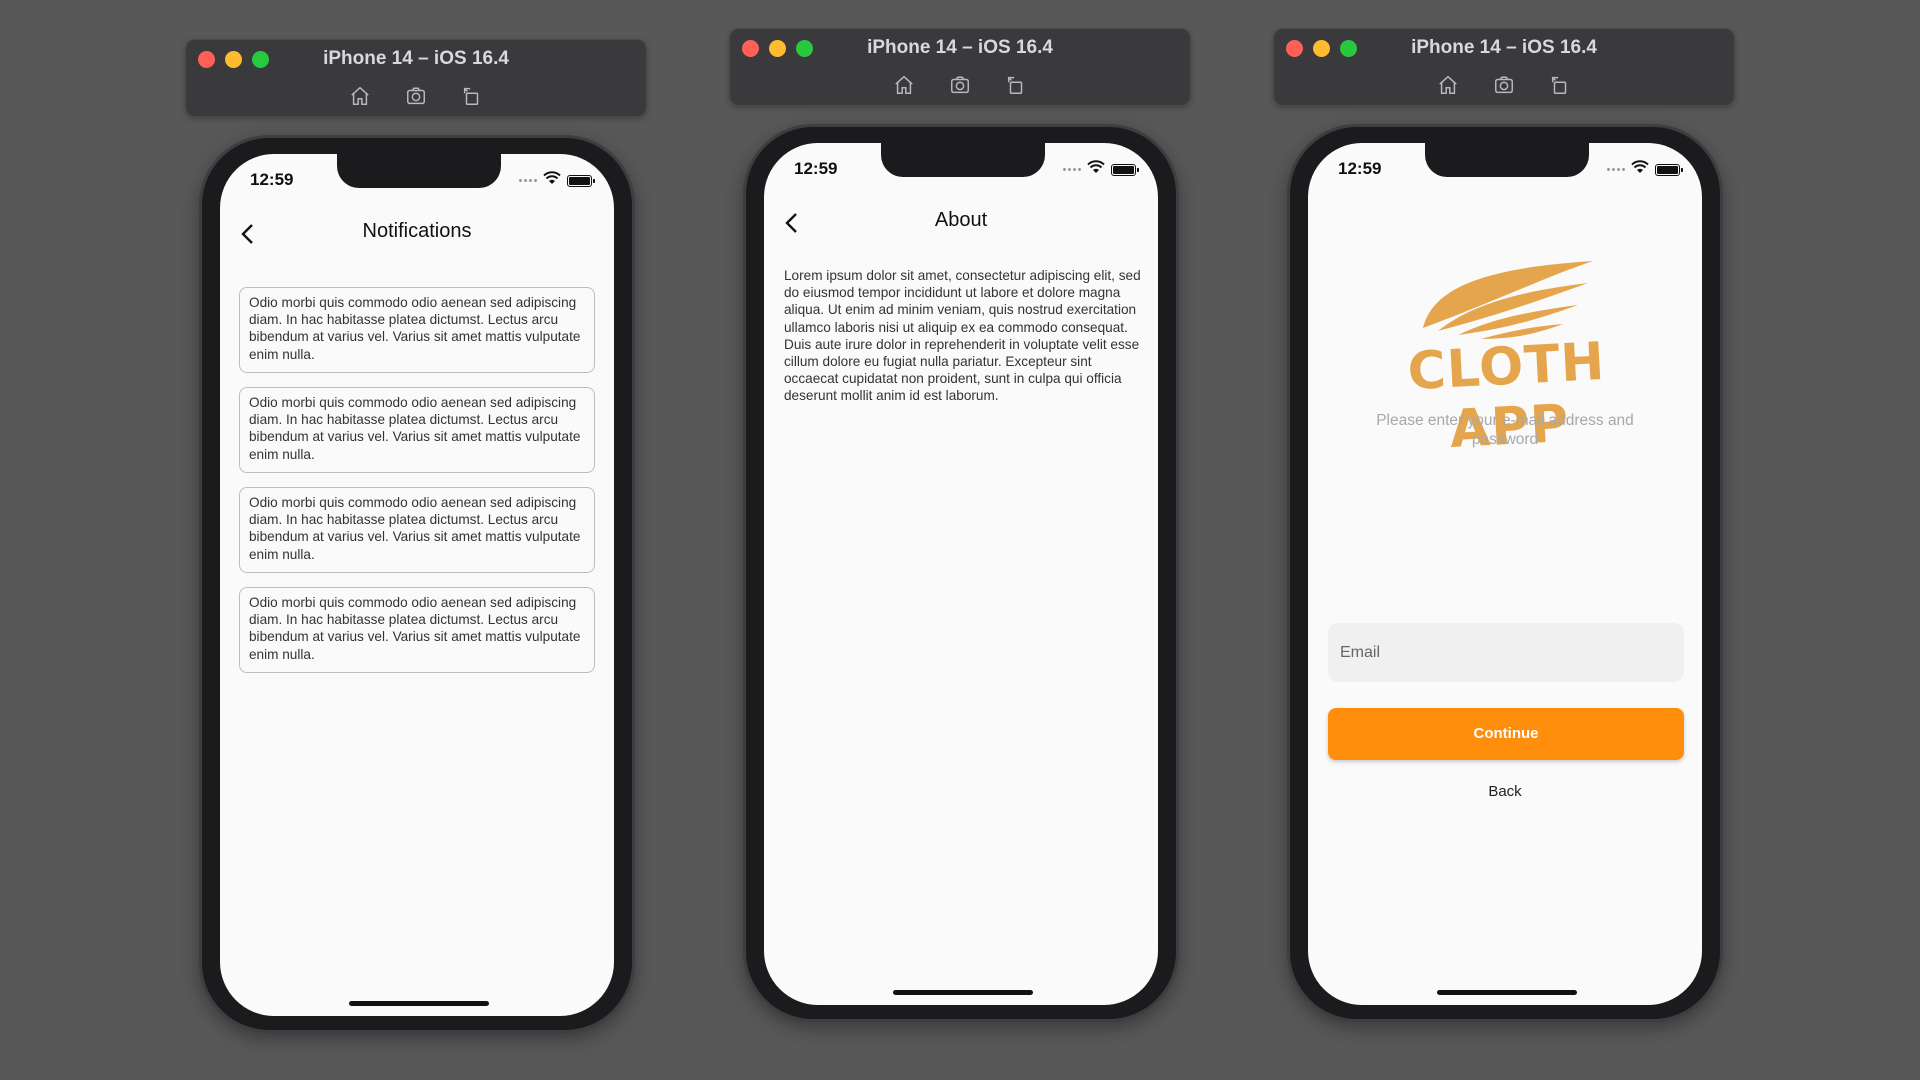 The width and height of the screenshot is (1920, 1080). What do you see at coordinates (1508, 356) in the screenshot?
I see `app-logo: CLOTH APP` at bounding box center [1508, 356].